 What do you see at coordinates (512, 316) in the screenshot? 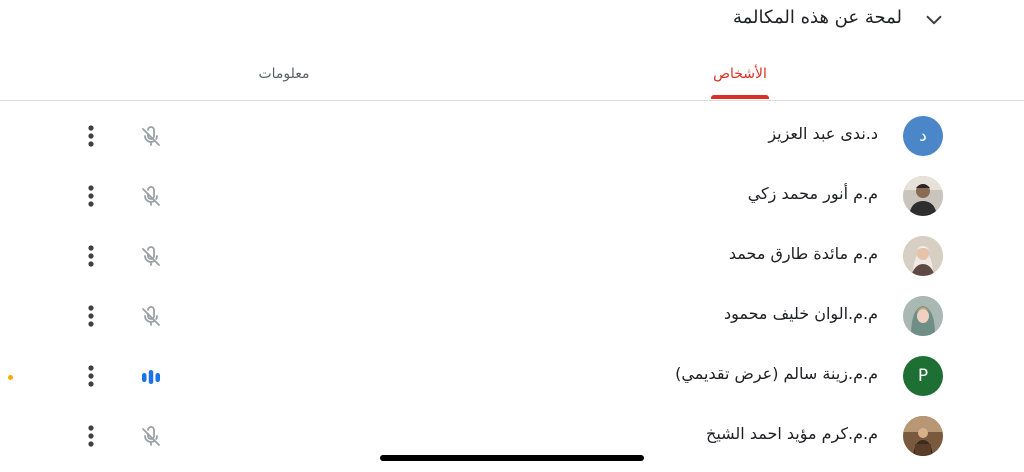
I see `participant-row: م.م.الوان خليف محمود` at bounding box center [512, 316].